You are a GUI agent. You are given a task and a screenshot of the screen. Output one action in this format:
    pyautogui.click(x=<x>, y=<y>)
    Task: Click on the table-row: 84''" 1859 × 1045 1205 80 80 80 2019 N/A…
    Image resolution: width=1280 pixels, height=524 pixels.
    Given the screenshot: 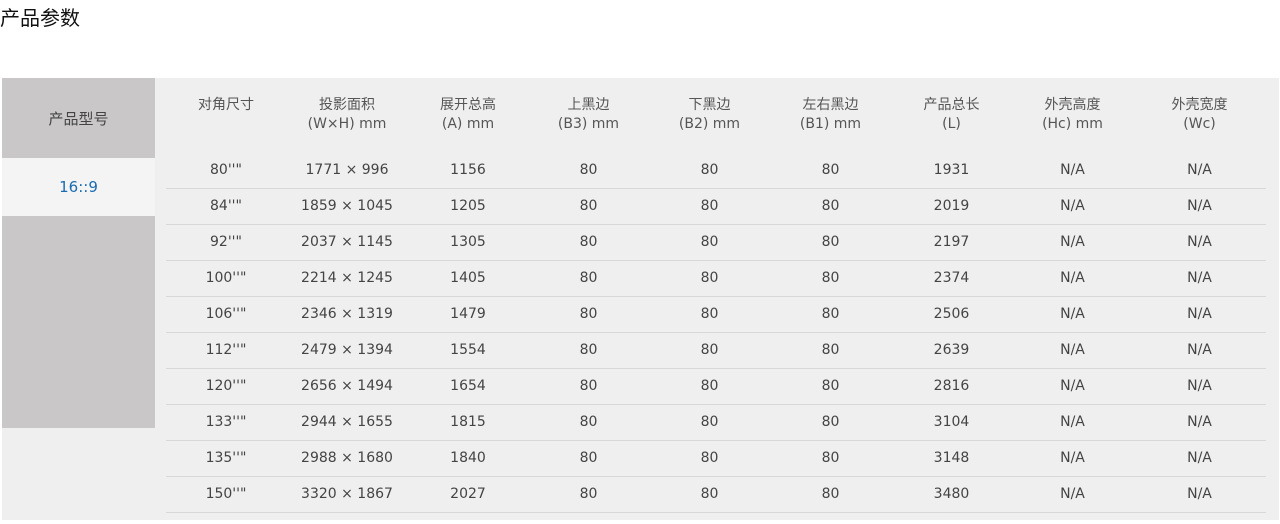 What is the action you would take?
    pyautogui.click(x=716, y=206)
    